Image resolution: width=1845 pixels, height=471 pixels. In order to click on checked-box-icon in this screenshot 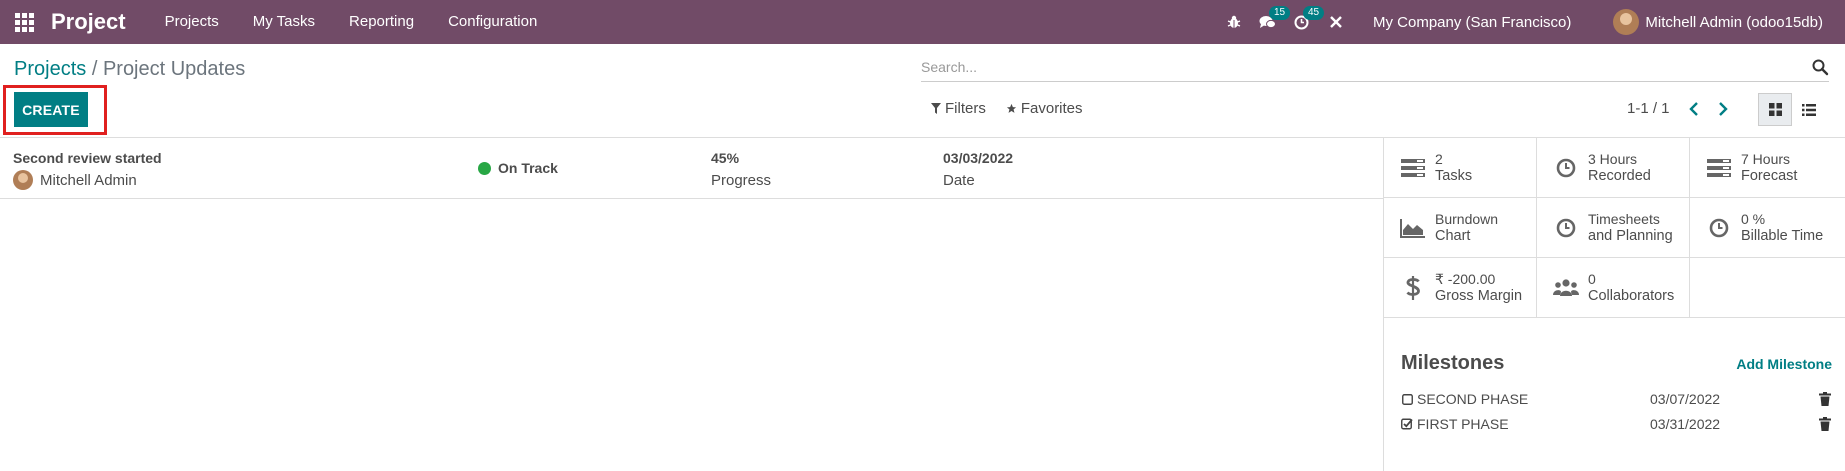, I will do `click(1407, 424)`.